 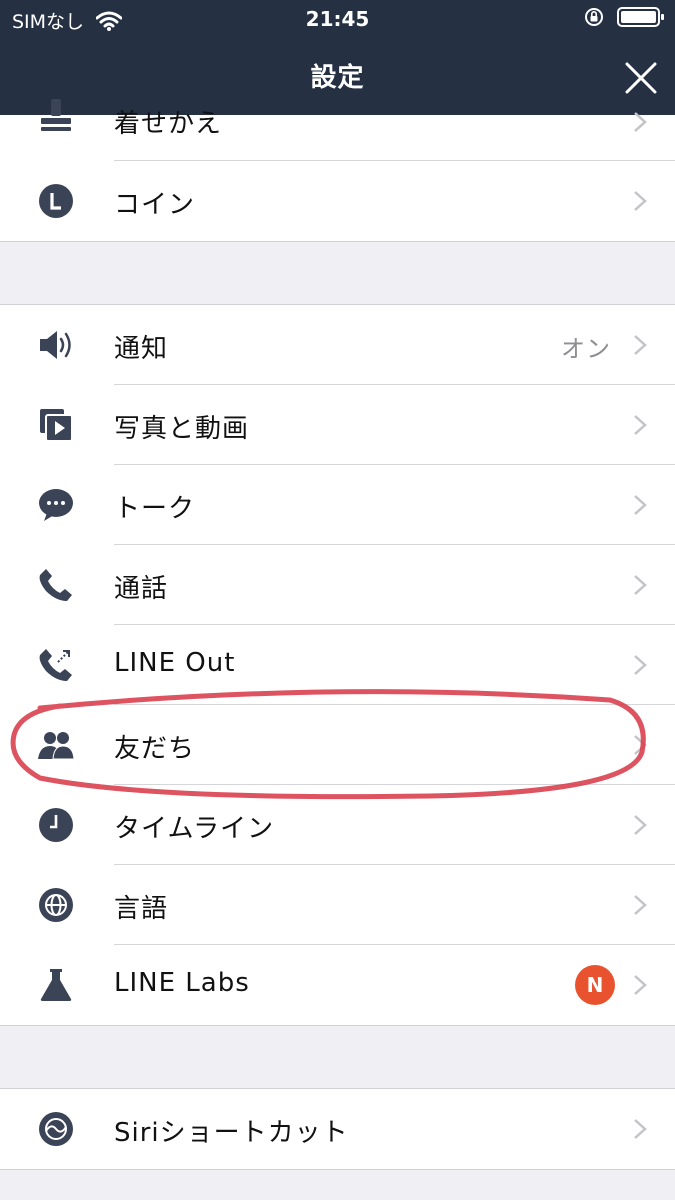 What do you see at coordinates (56, 985) in the screenshot?
I see `flask-icon` at bounding box center [56, 985].